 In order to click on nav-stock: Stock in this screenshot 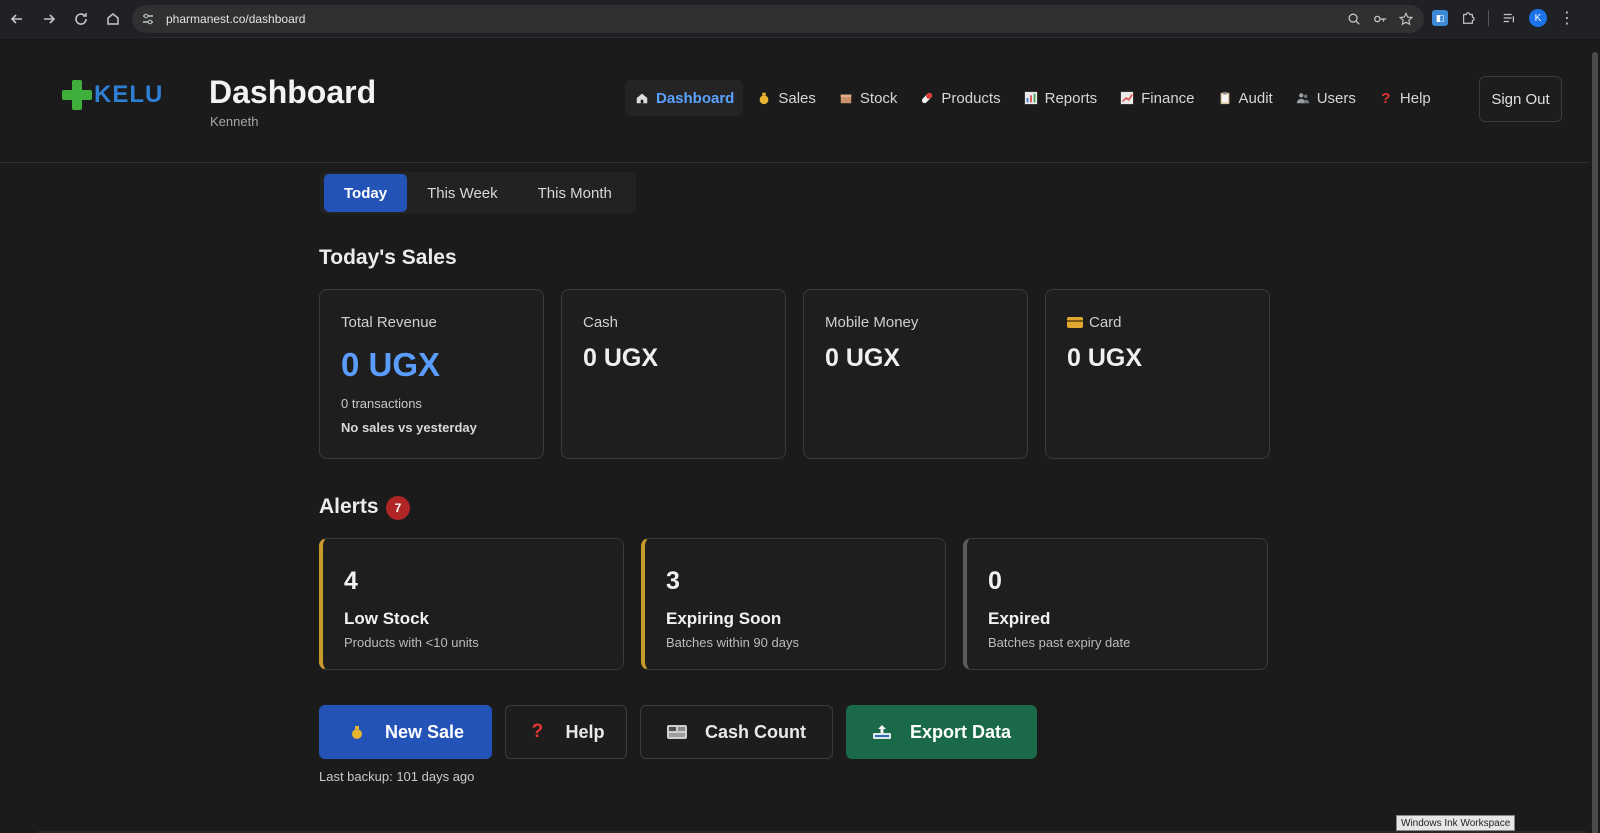, I will do `click(868, 98)`.